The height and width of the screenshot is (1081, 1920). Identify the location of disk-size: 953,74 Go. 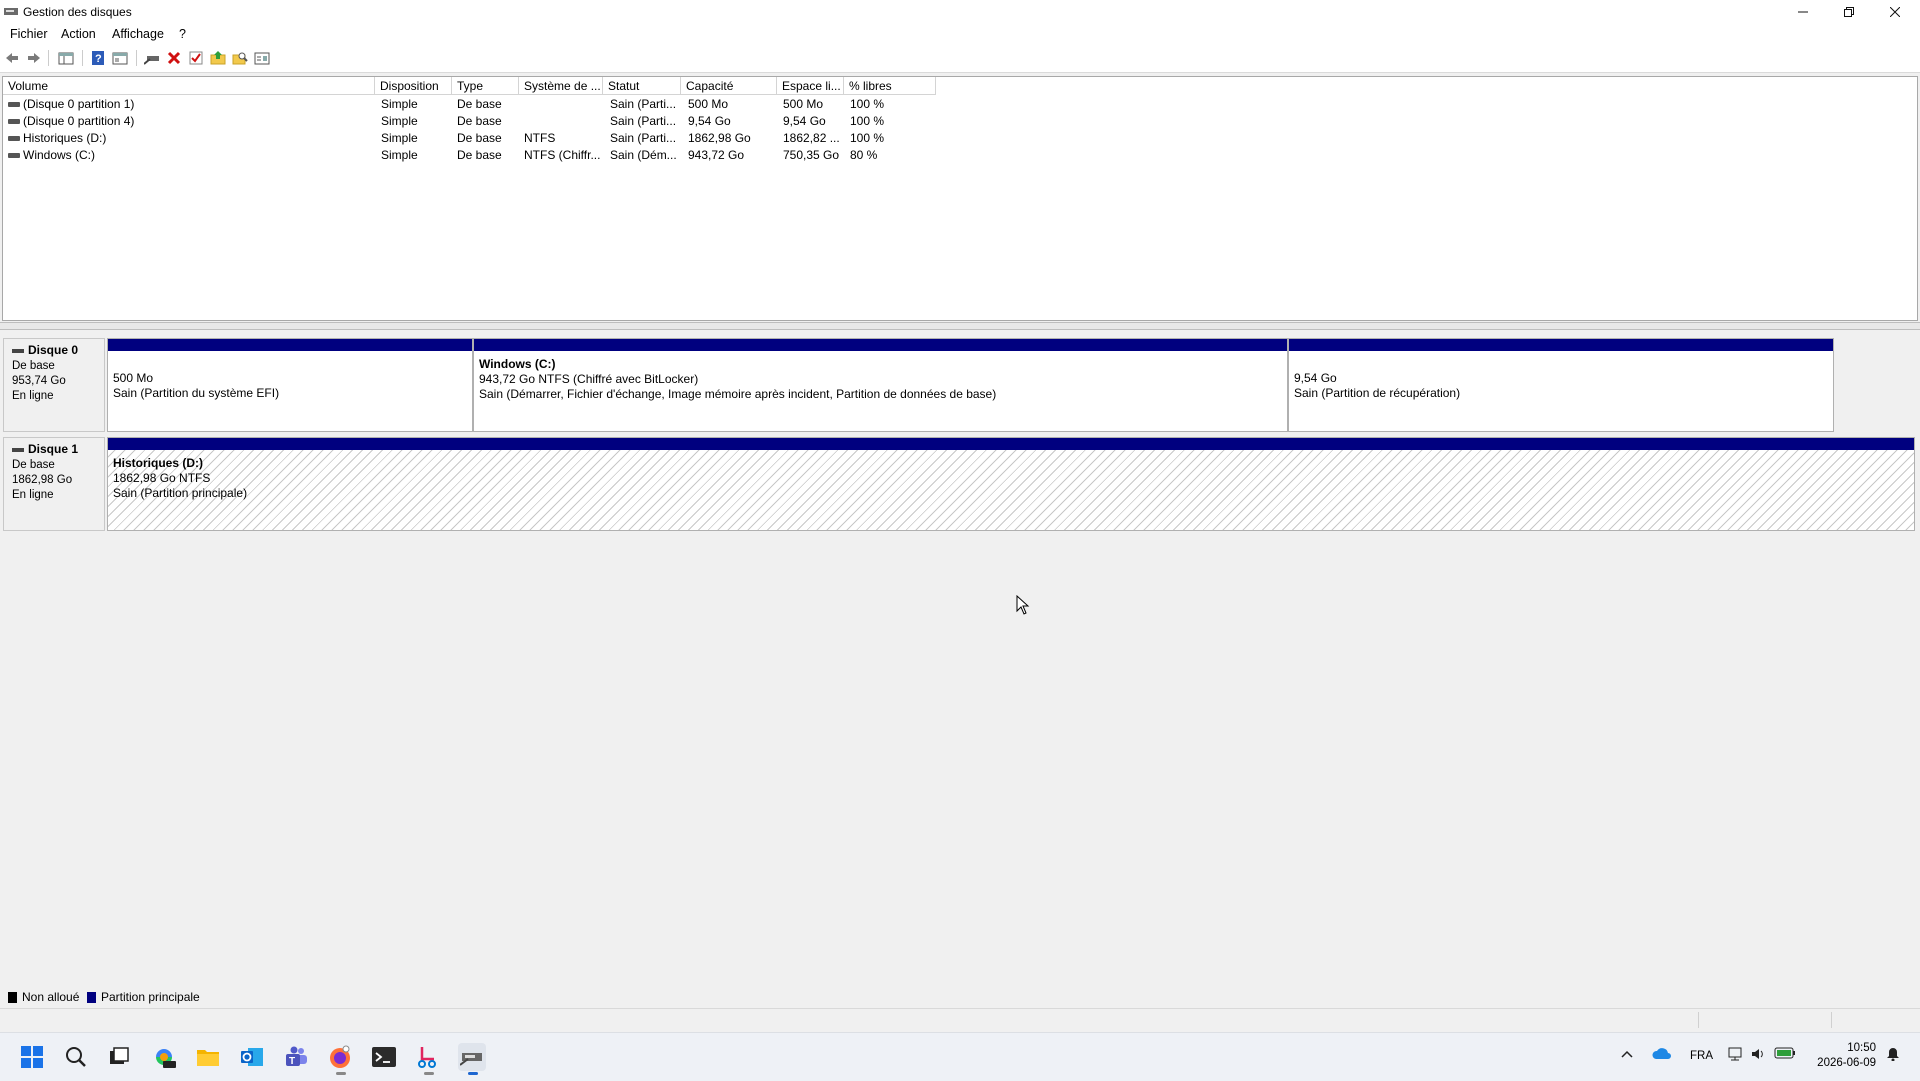
(39, 381).